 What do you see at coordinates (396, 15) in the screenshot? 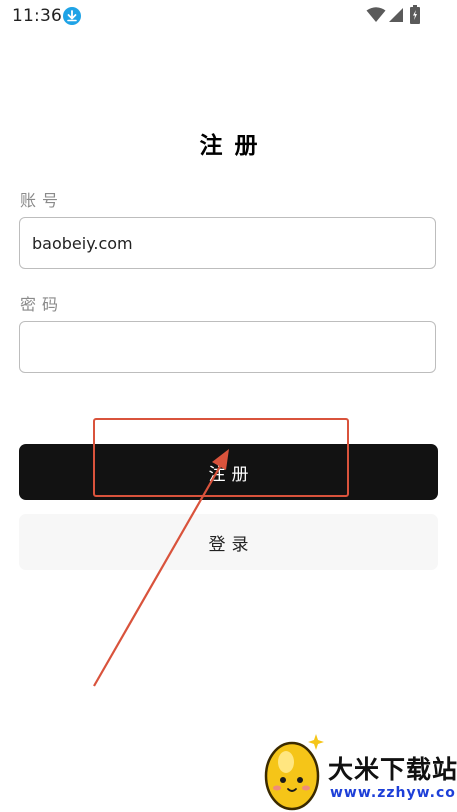
I see `signal-icon` at bounding box center [396, 15].